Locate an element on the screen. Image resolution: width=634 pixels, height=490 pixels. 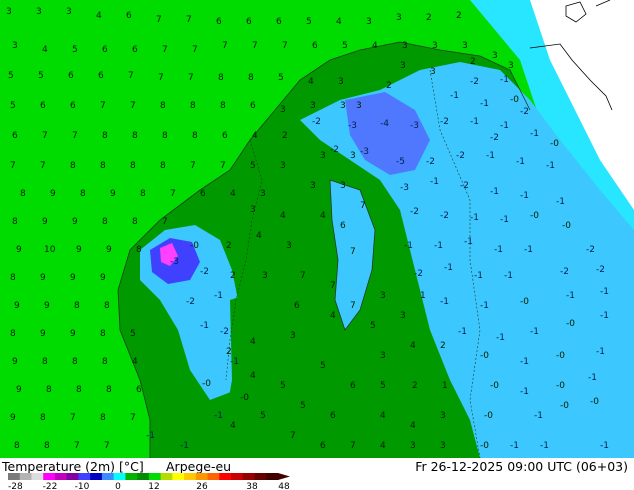
color-scale-tick-label: 12 is located at coordinates (153, 486).